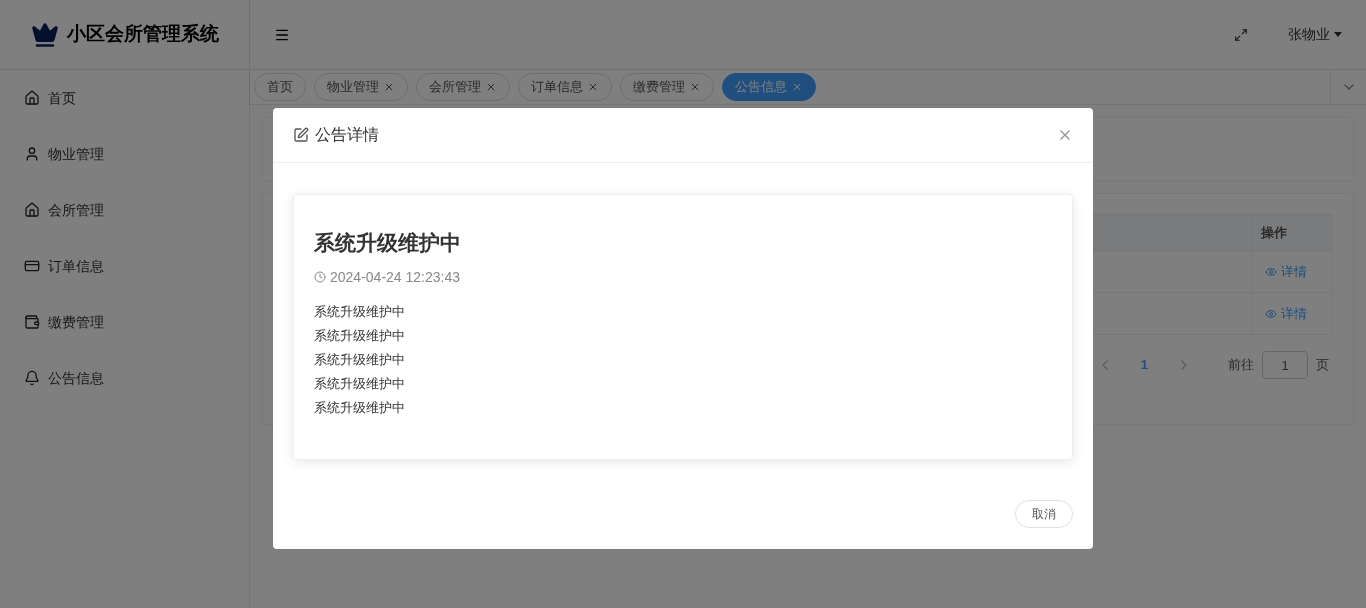 The width and height of the screenshot is (1366, 608). I want to click on notice-title: 系统升级维护中, so click(388, 243).